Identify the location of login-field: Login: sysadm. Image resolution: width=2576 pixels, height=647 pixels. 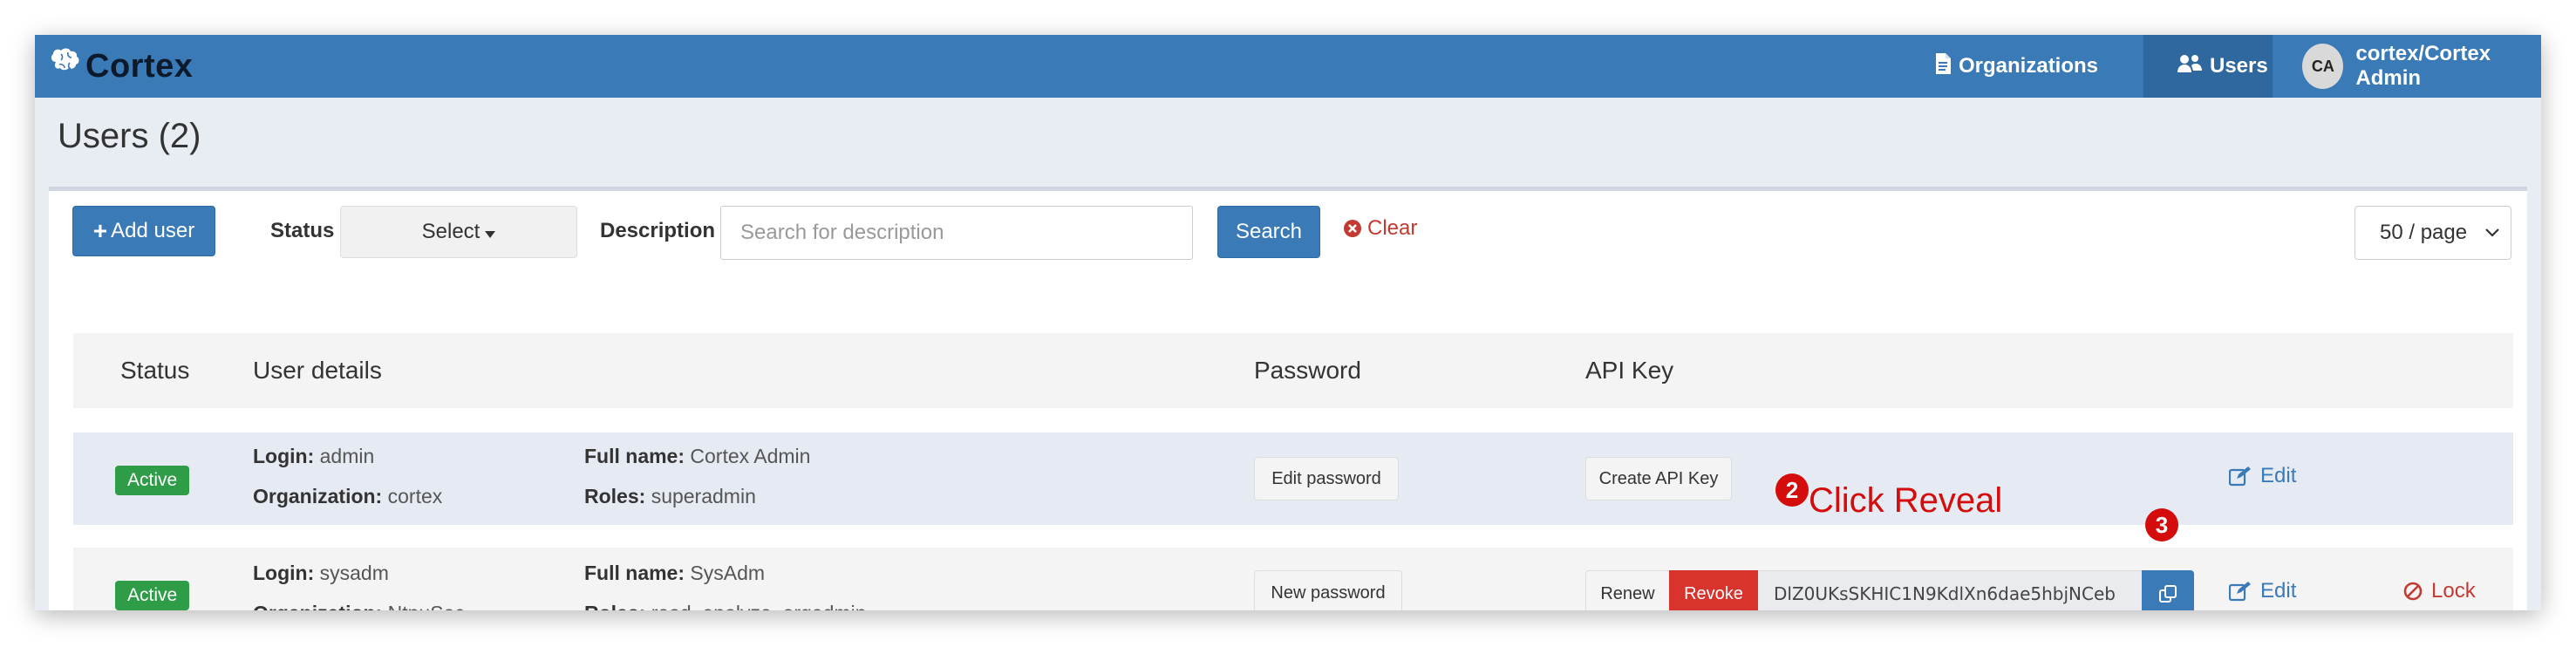
(321, 573).